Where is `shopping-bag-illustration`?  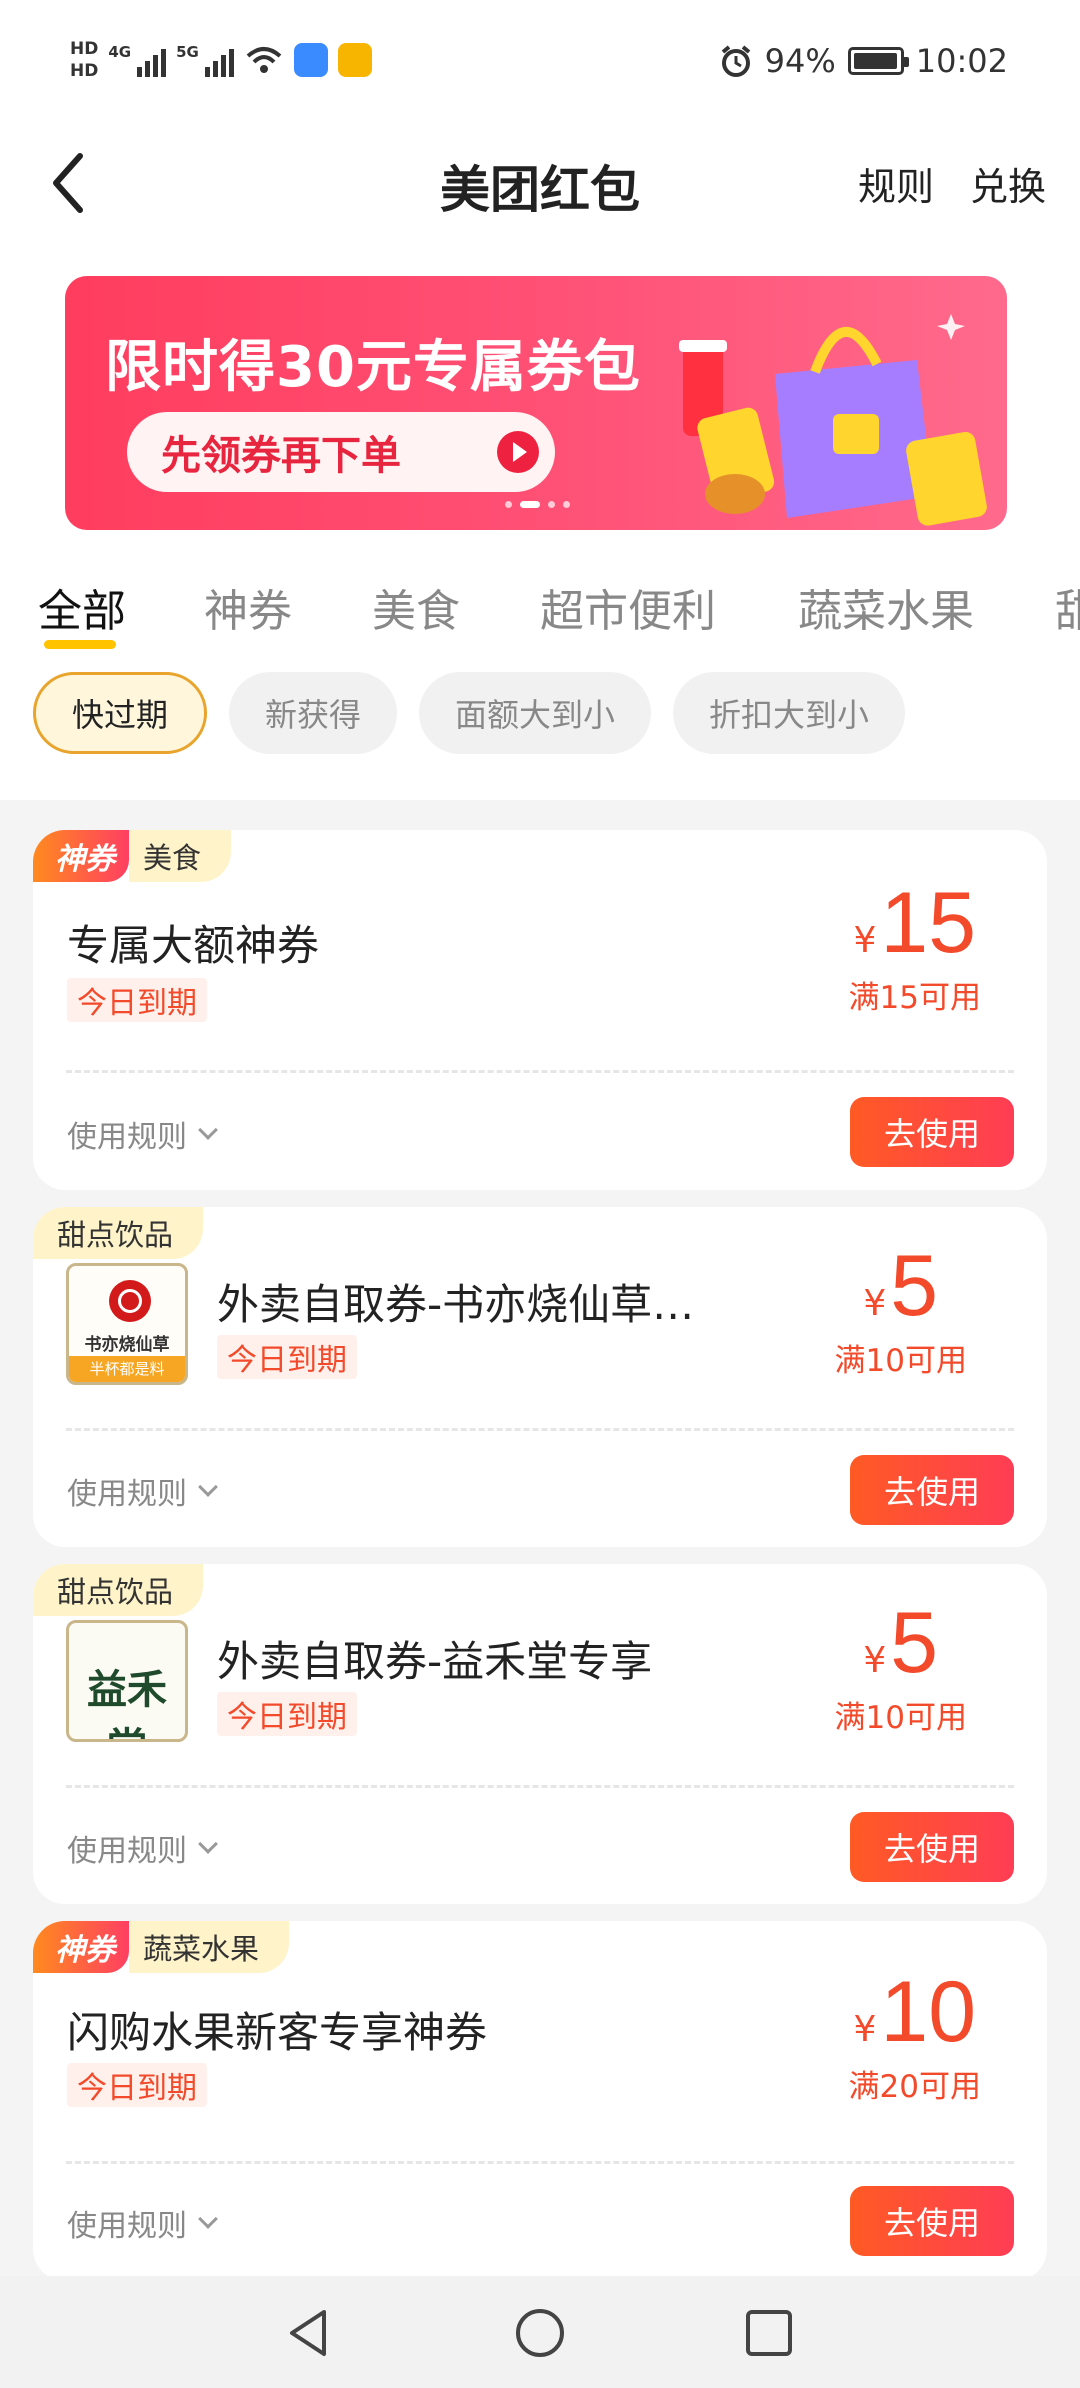 shopping-bag-illustration is located at coordinates (833, 420).